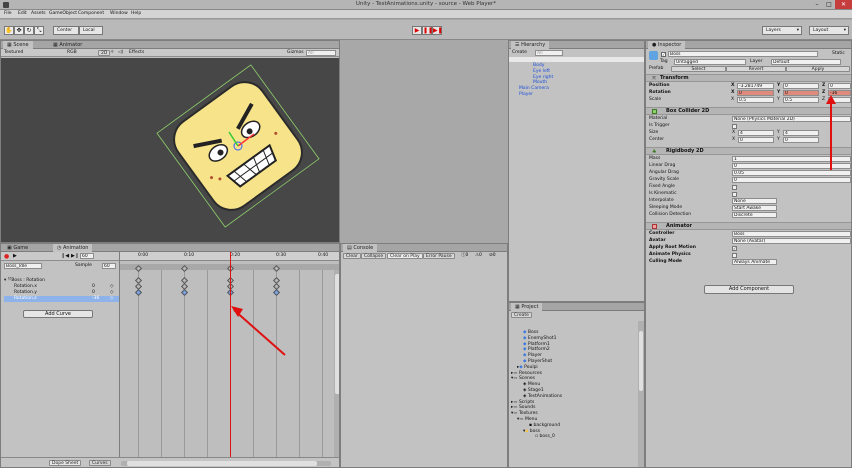  What do you see at coordinates (782, 30) in the screenshot?
I see `layers-dropdown: Layers ▾` at bounding box center [782, 30].